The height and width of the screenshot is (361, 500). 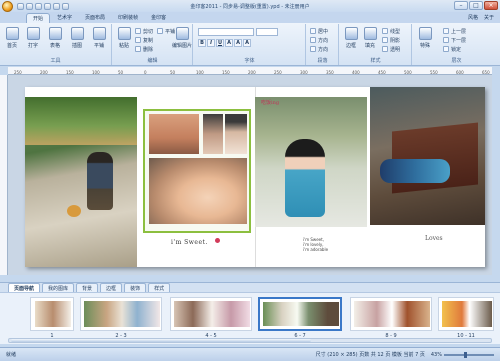 I want to click on tab-jinyinke: 金印客, so click(x=158, y=18).